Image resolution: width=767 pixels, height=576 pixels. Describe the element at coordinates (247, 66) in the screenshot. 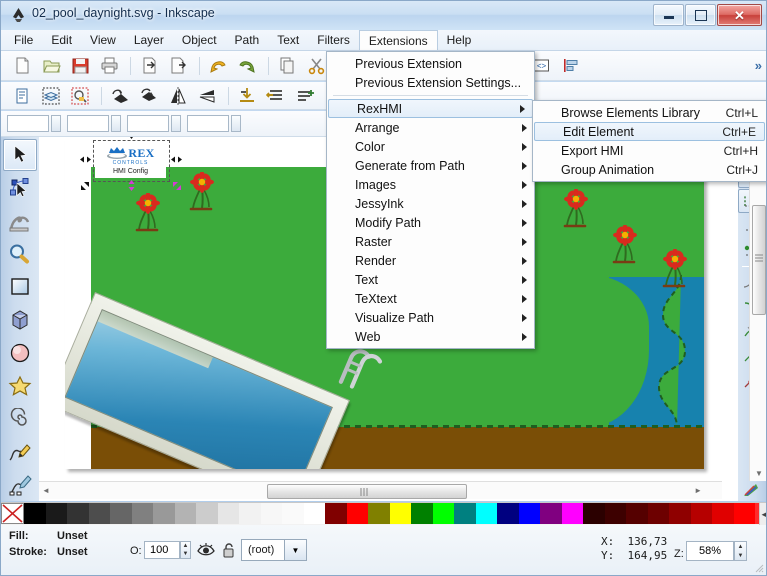

I see `redo-icon` at that location.